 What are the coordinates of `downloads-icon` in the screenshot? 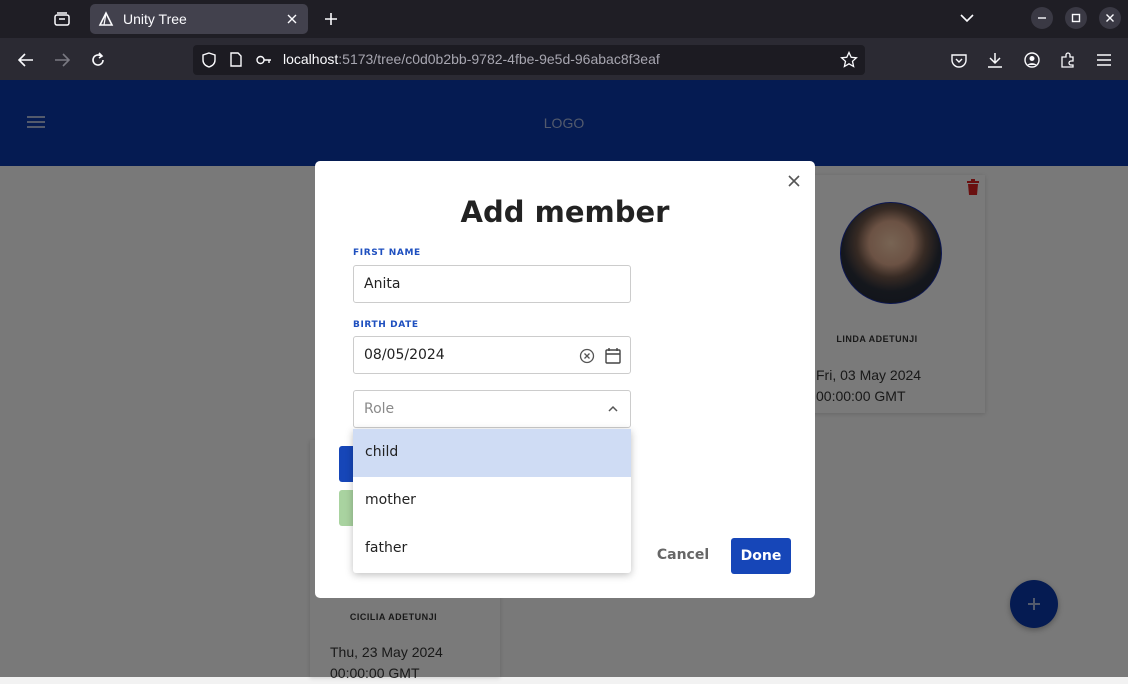 It's located at (995, 60).